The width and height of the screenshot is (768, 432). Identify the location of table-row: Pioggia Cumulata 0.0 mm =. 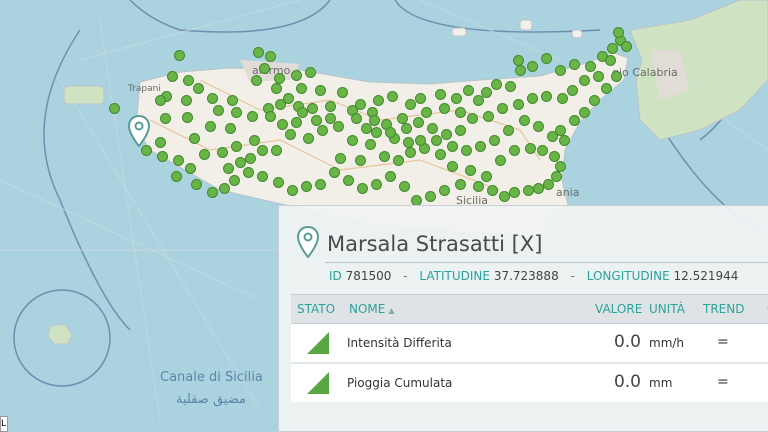
(529, 383).